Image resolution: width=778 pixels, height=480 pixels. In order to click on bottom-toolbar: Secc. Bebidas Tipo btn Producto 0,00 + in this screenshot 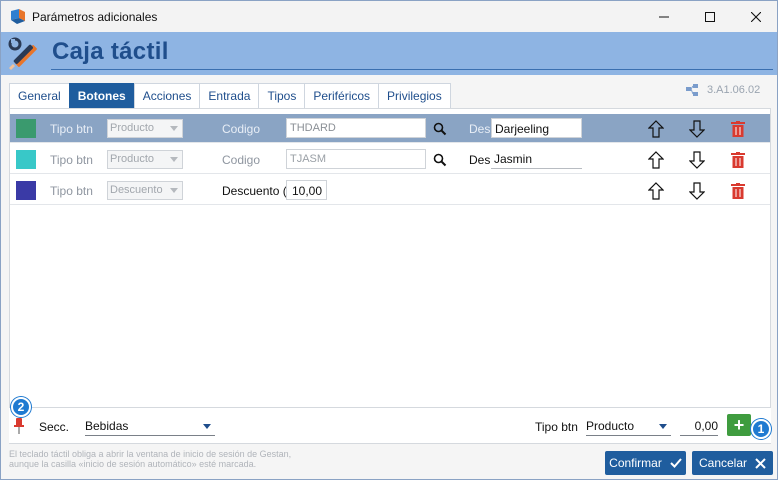, I will do `click(390, 425)`.